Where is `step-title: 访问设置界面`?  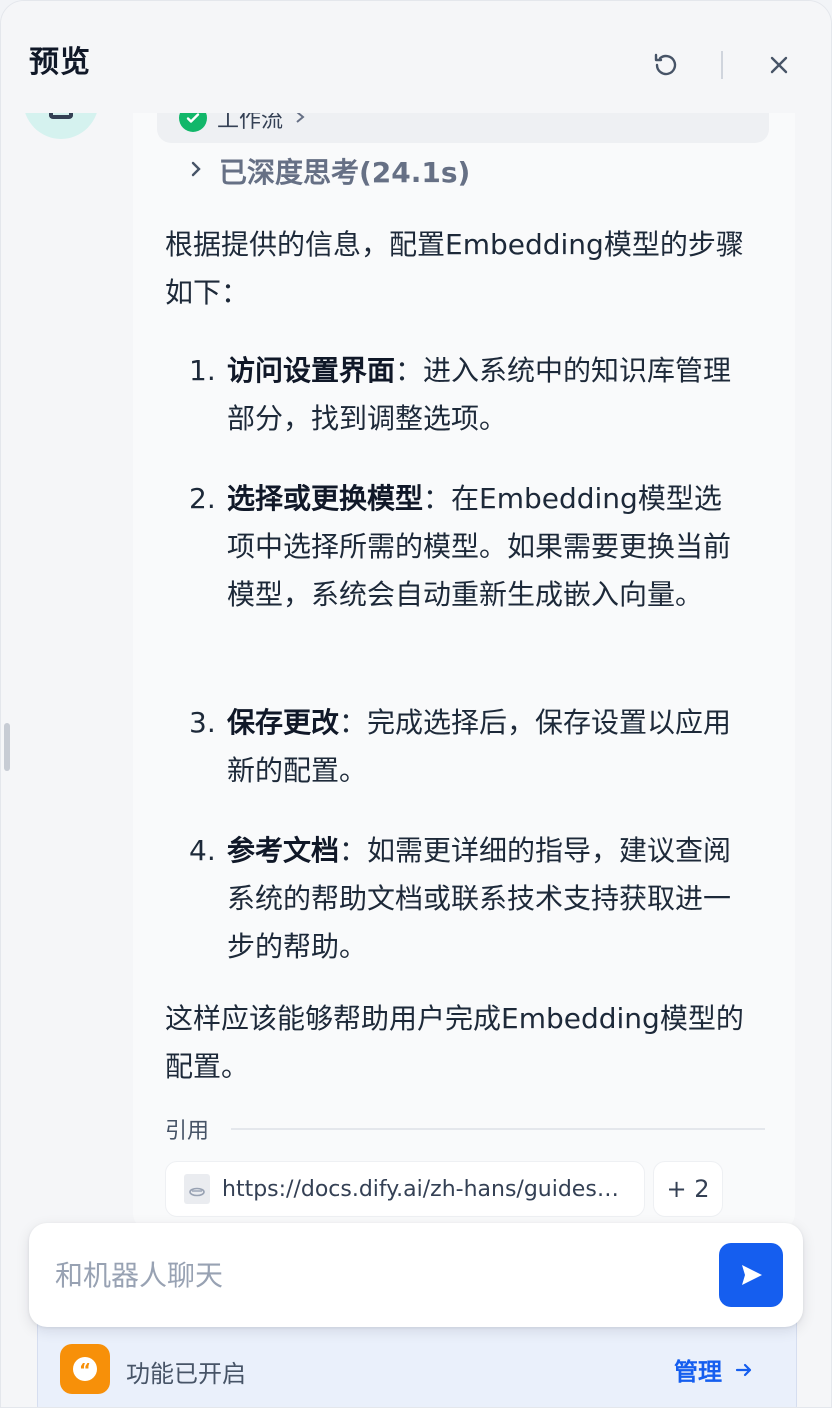 step-title: 访问设置界面 is located at coordinates (311, 370).